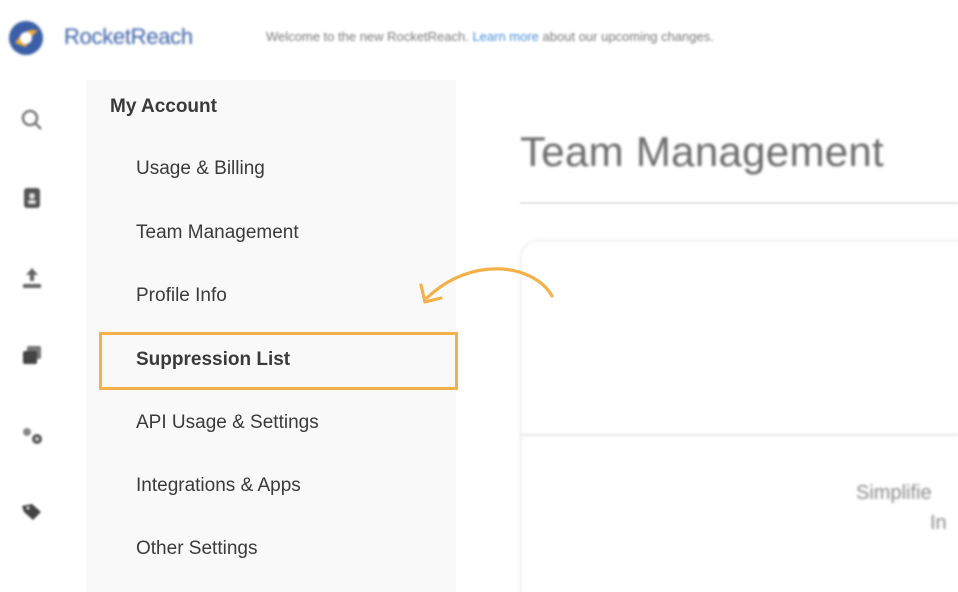  I want to click on sidebar-item-usage-billing: Usage & Billing, so click(200, 169).